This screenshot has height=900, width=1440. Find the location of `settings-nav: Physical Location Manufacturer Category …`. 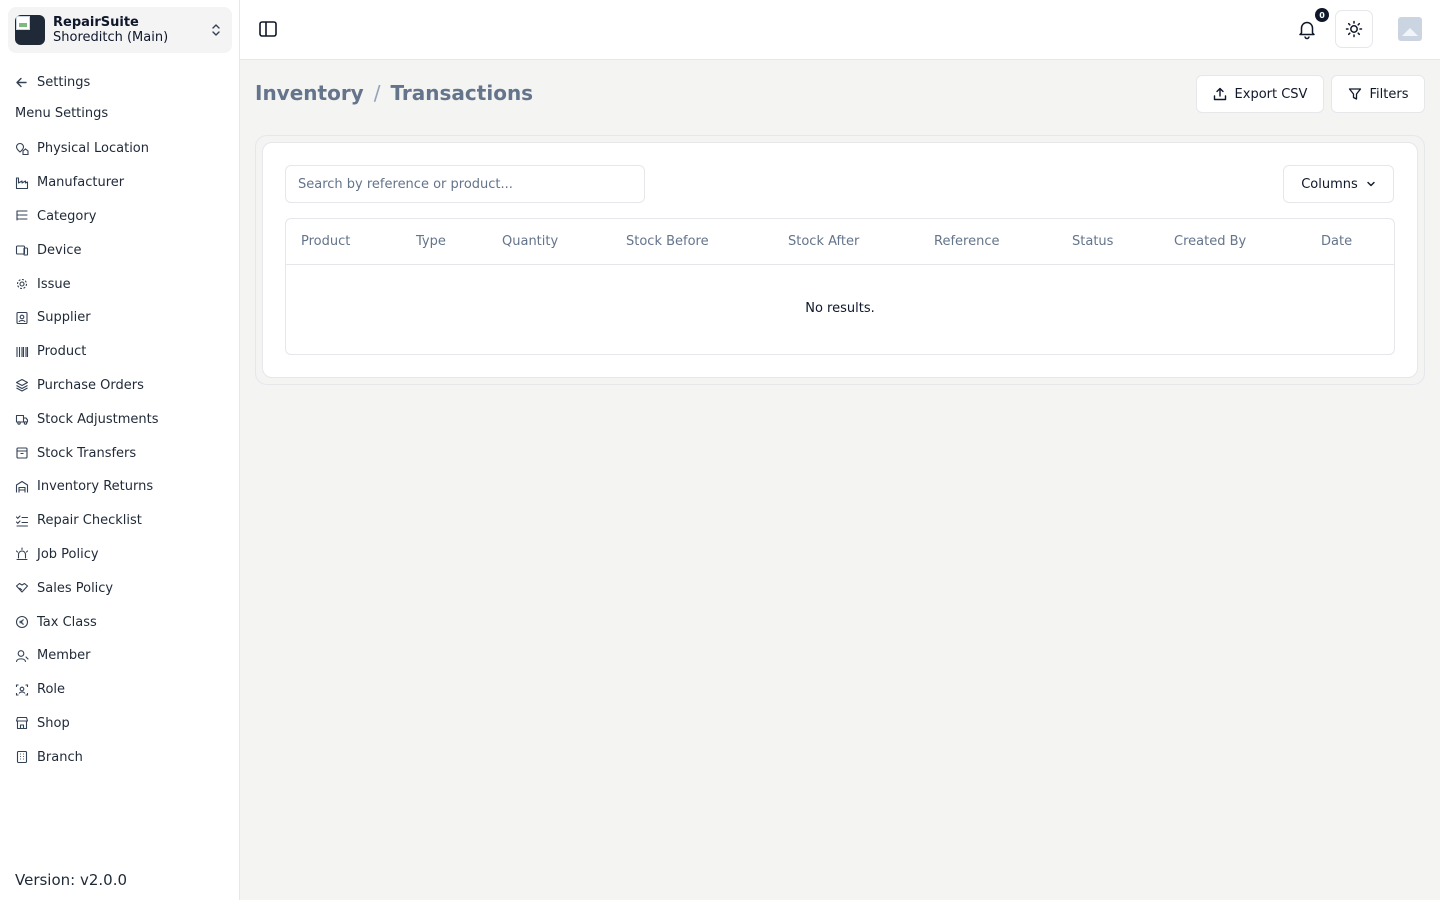

settings-nav: Physical Location Manufacturer Category … is located at coordinates (122, 460).